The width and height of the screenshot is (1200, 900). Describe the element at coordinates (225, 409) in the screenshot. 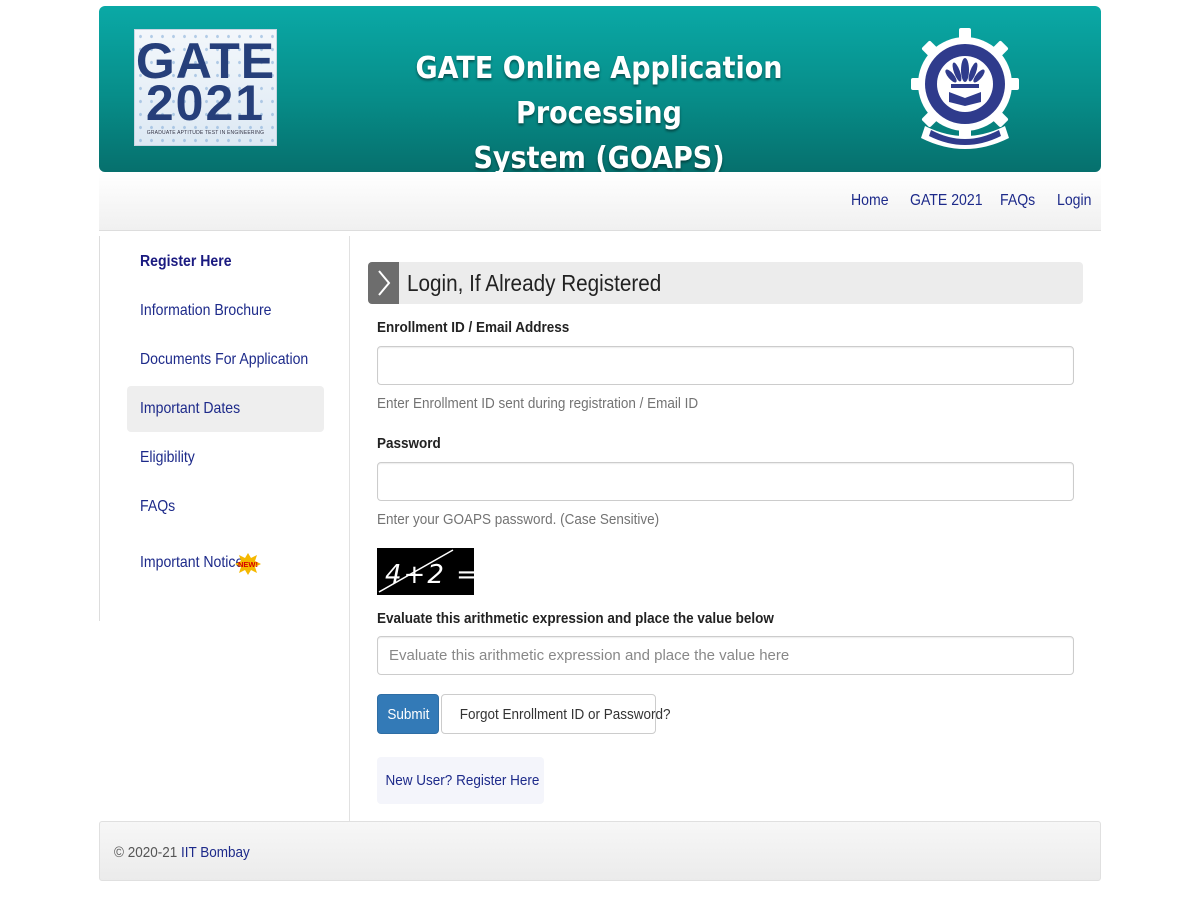

I see `sidebar-item-important-dates: Important Dates` at that location.